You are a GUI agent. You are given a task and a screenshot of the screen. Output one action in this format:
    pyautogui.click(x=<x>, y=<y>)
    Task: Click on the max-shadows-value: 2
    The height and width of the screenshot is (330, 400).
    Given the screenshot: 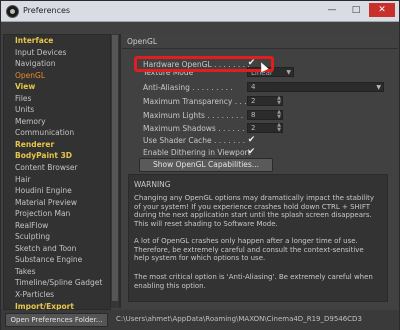 What is the action you would take?
    pyautogui.click(x=253, y=128)
    